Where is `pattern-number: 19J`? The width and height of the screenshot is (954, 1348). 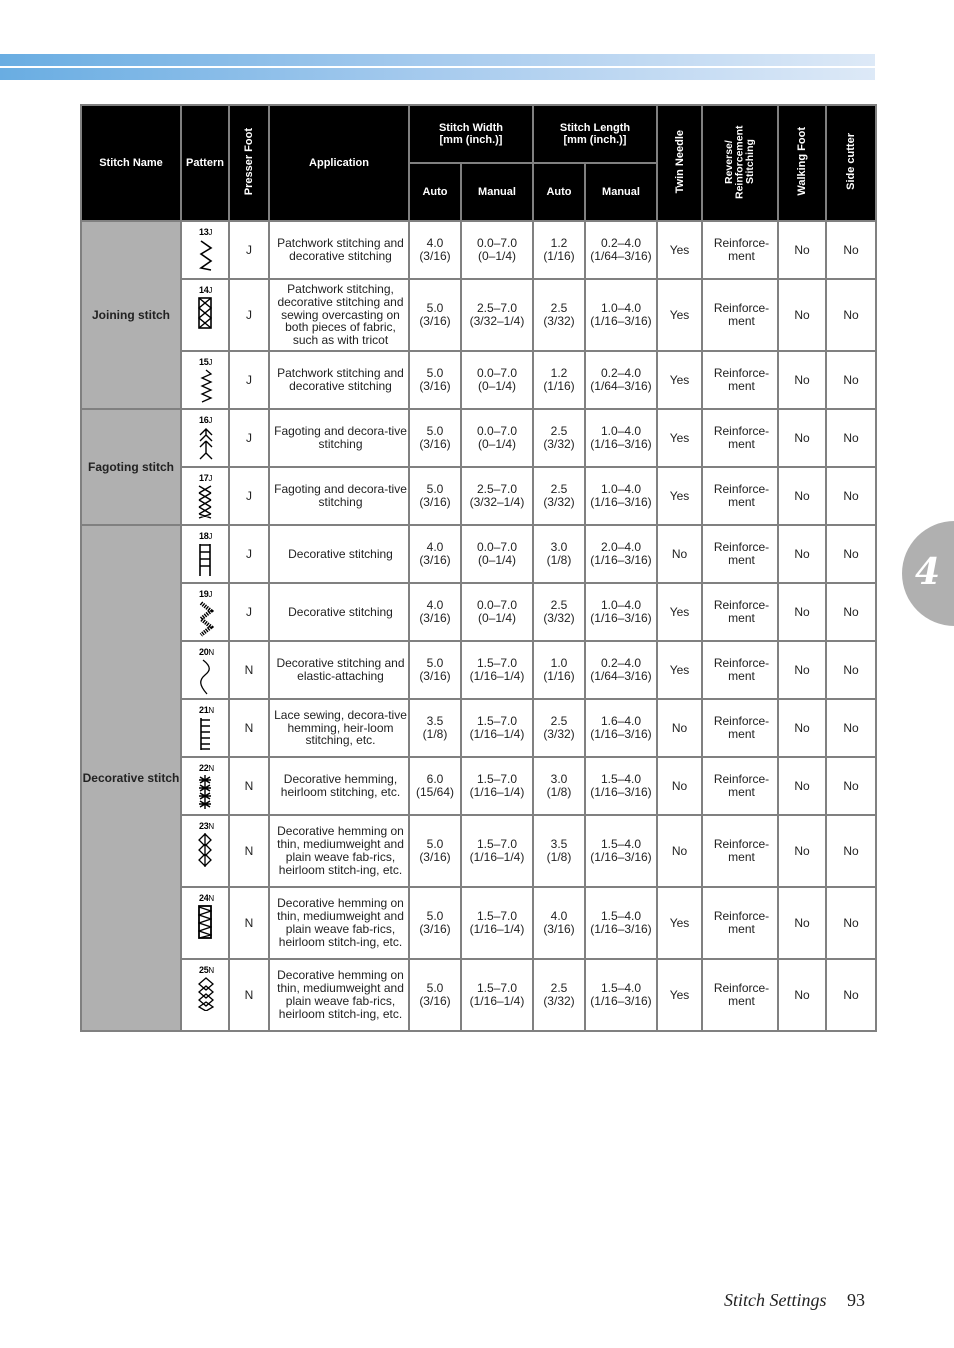 pattern-number: 19J is located at coordinates (206, 594).